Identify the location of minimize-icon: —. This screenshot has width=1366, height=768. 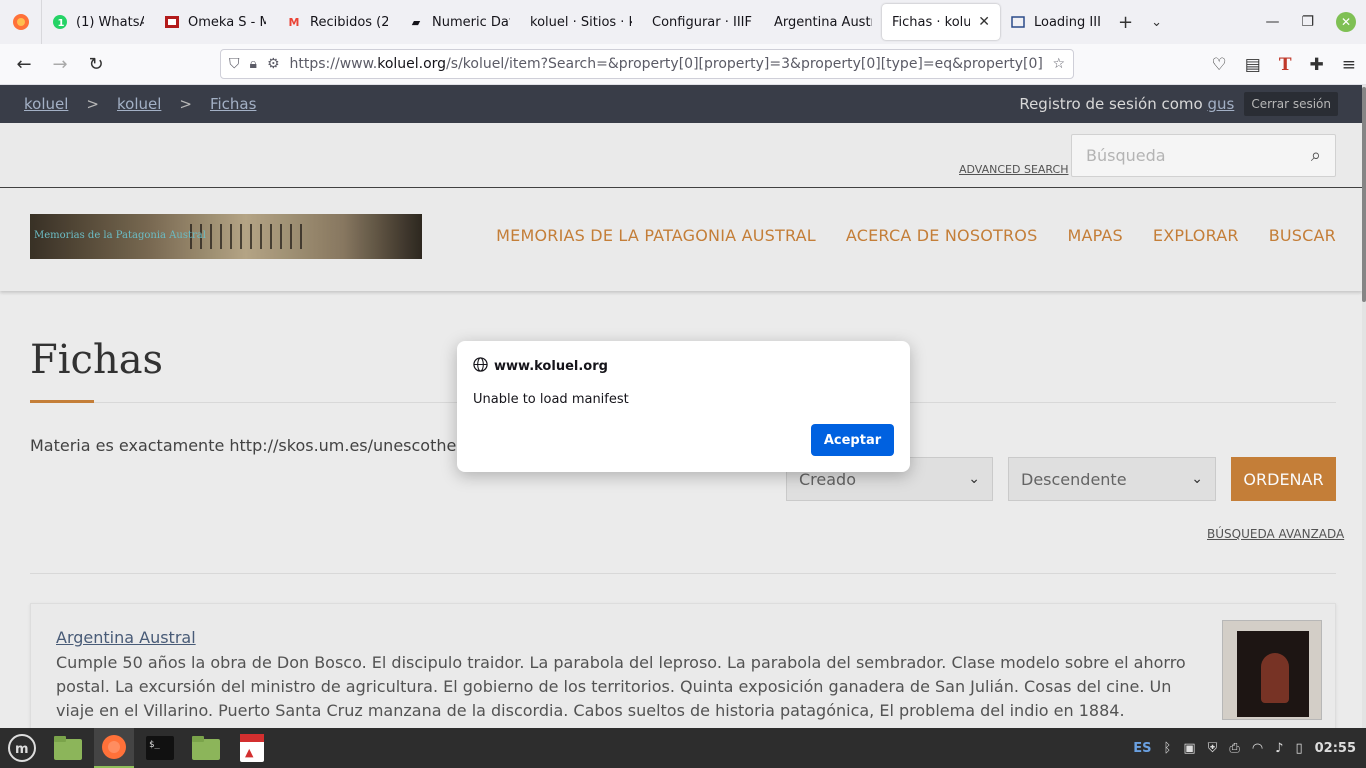
(1272, 22).